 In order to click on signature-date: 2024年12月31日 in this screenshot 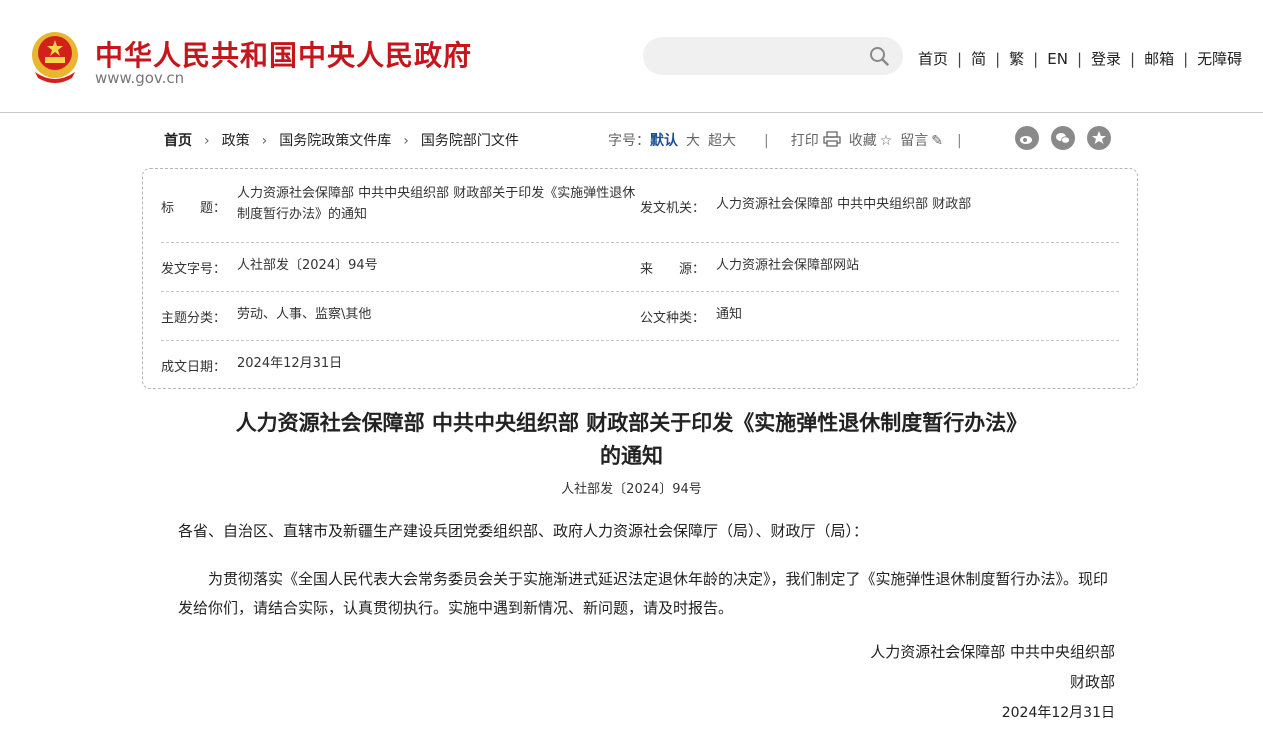, I will do `click(1058, 713)`.